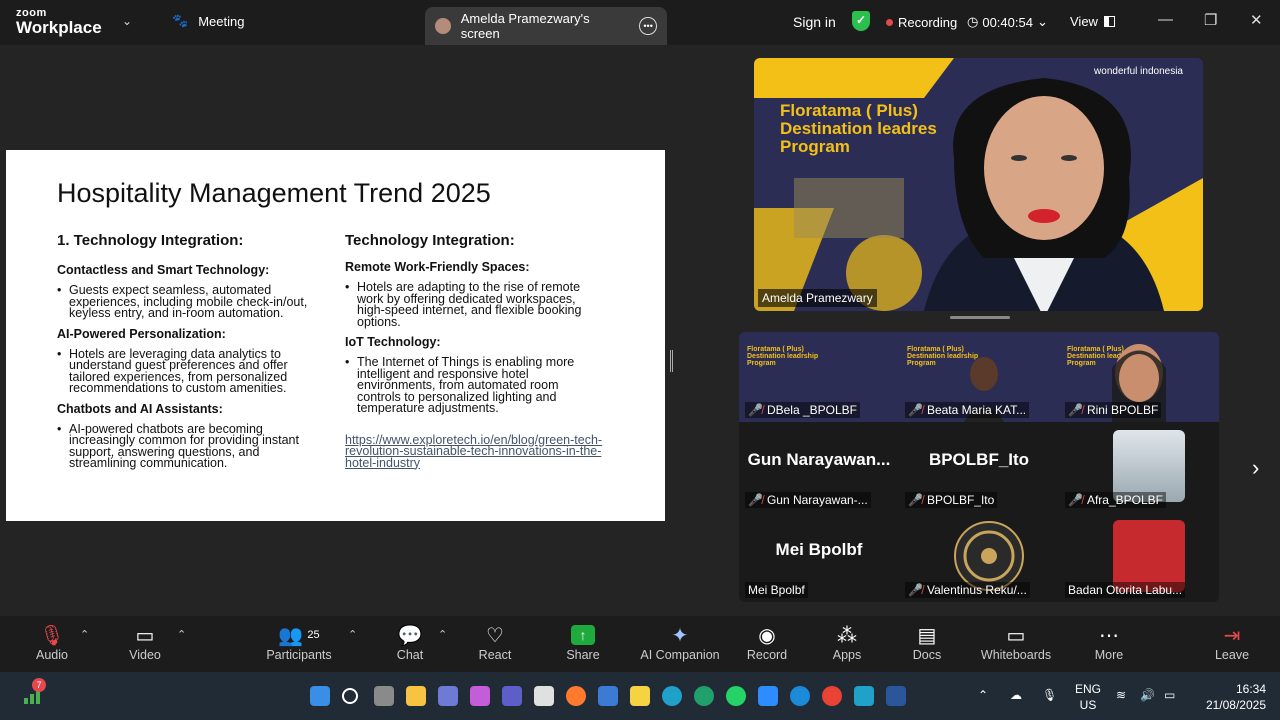 This screenshot has width=1280, height=720. What do you see at coordinates (608, 696) in the screenshot?
I see `calculator-icon` at bounding box center [608, 696].